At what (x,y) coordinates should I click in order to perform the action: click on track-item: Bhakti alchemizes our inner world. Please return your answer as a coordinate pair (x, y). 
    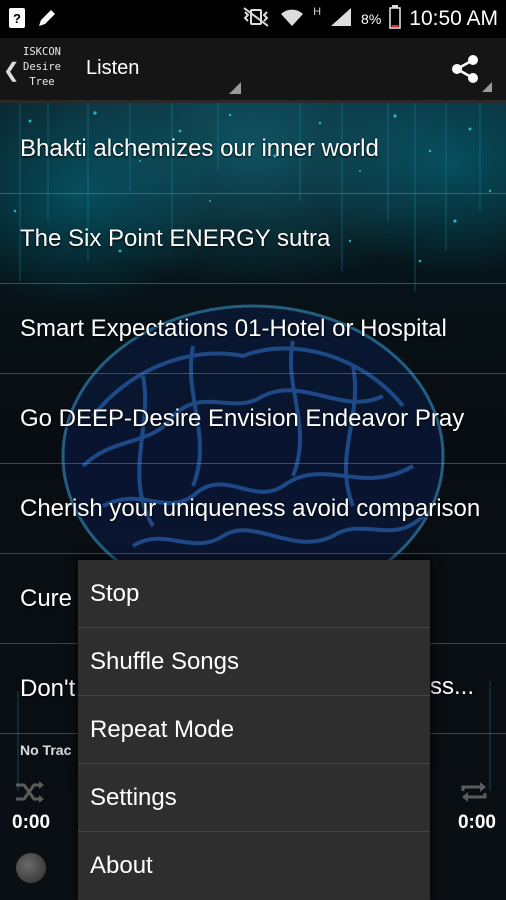
    Looking at the image, I should click on (253, 149).